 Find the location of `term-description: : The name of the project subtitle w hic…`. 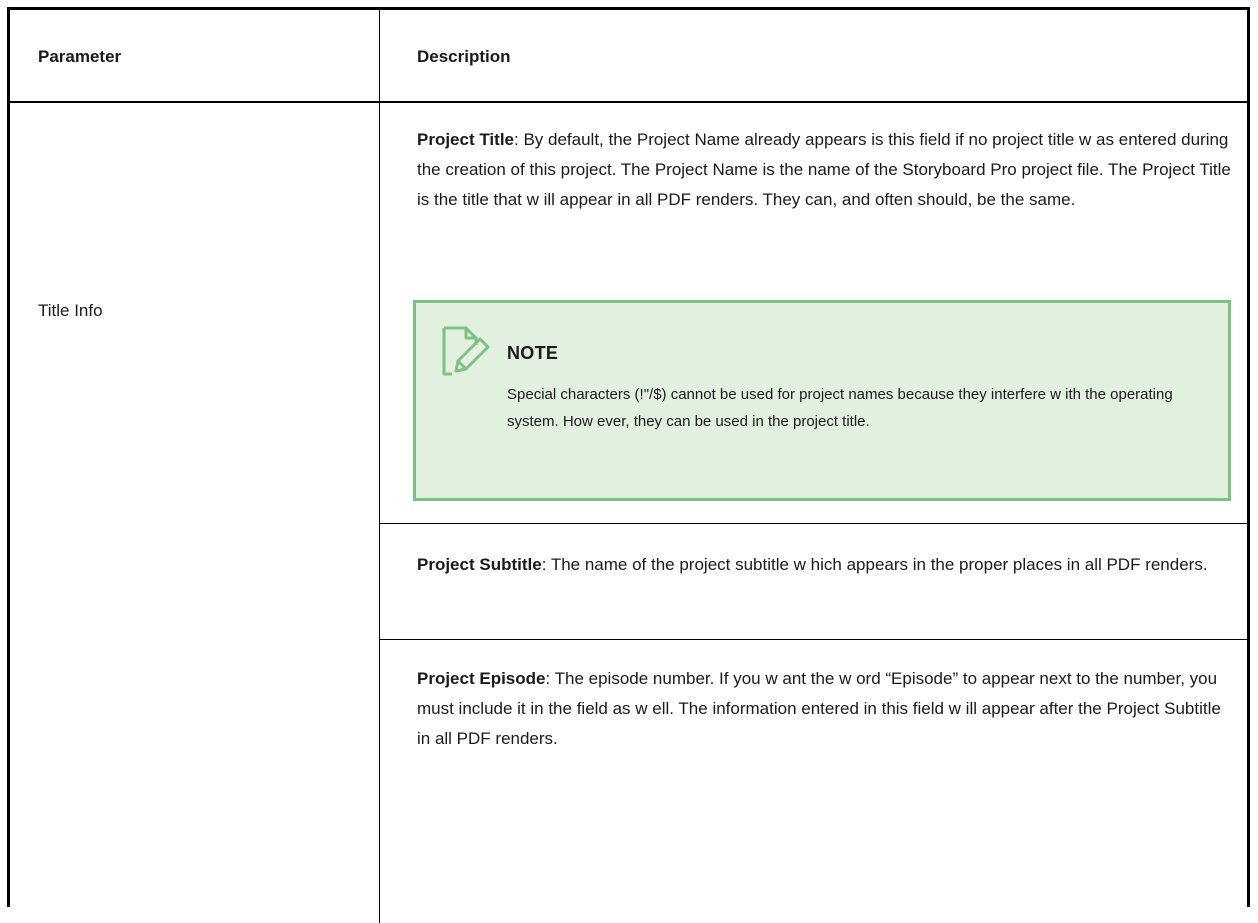

term-description: : The name of the project subtitle w hic… is located at coordinates (874, 564).